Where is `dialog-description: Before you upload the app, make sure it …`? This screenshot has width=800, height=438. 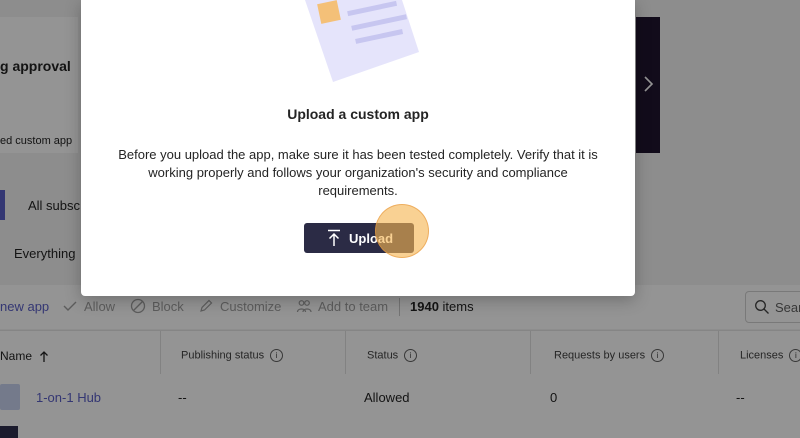 dialog-description: Before you upload the app, make sure it … is located at coordinates (358, 172).